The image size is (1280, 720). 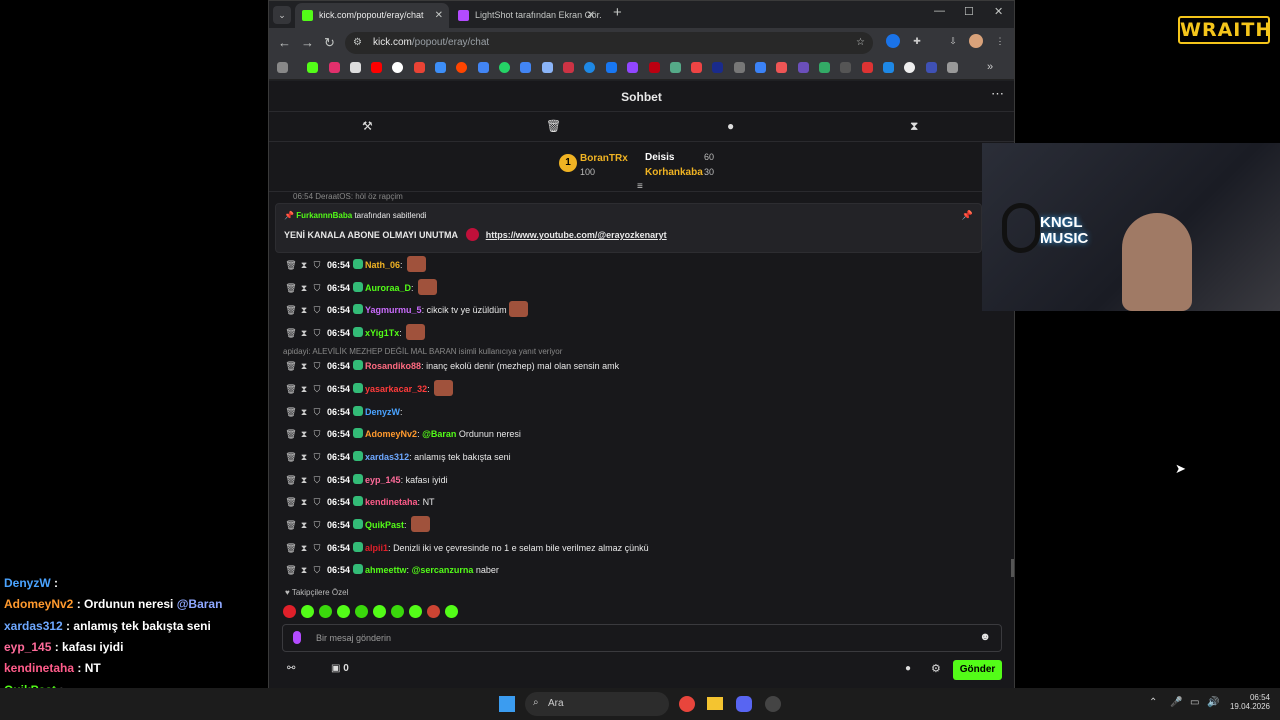 I want to click on message-username: kendinetaha, so click(x=391, y=502).